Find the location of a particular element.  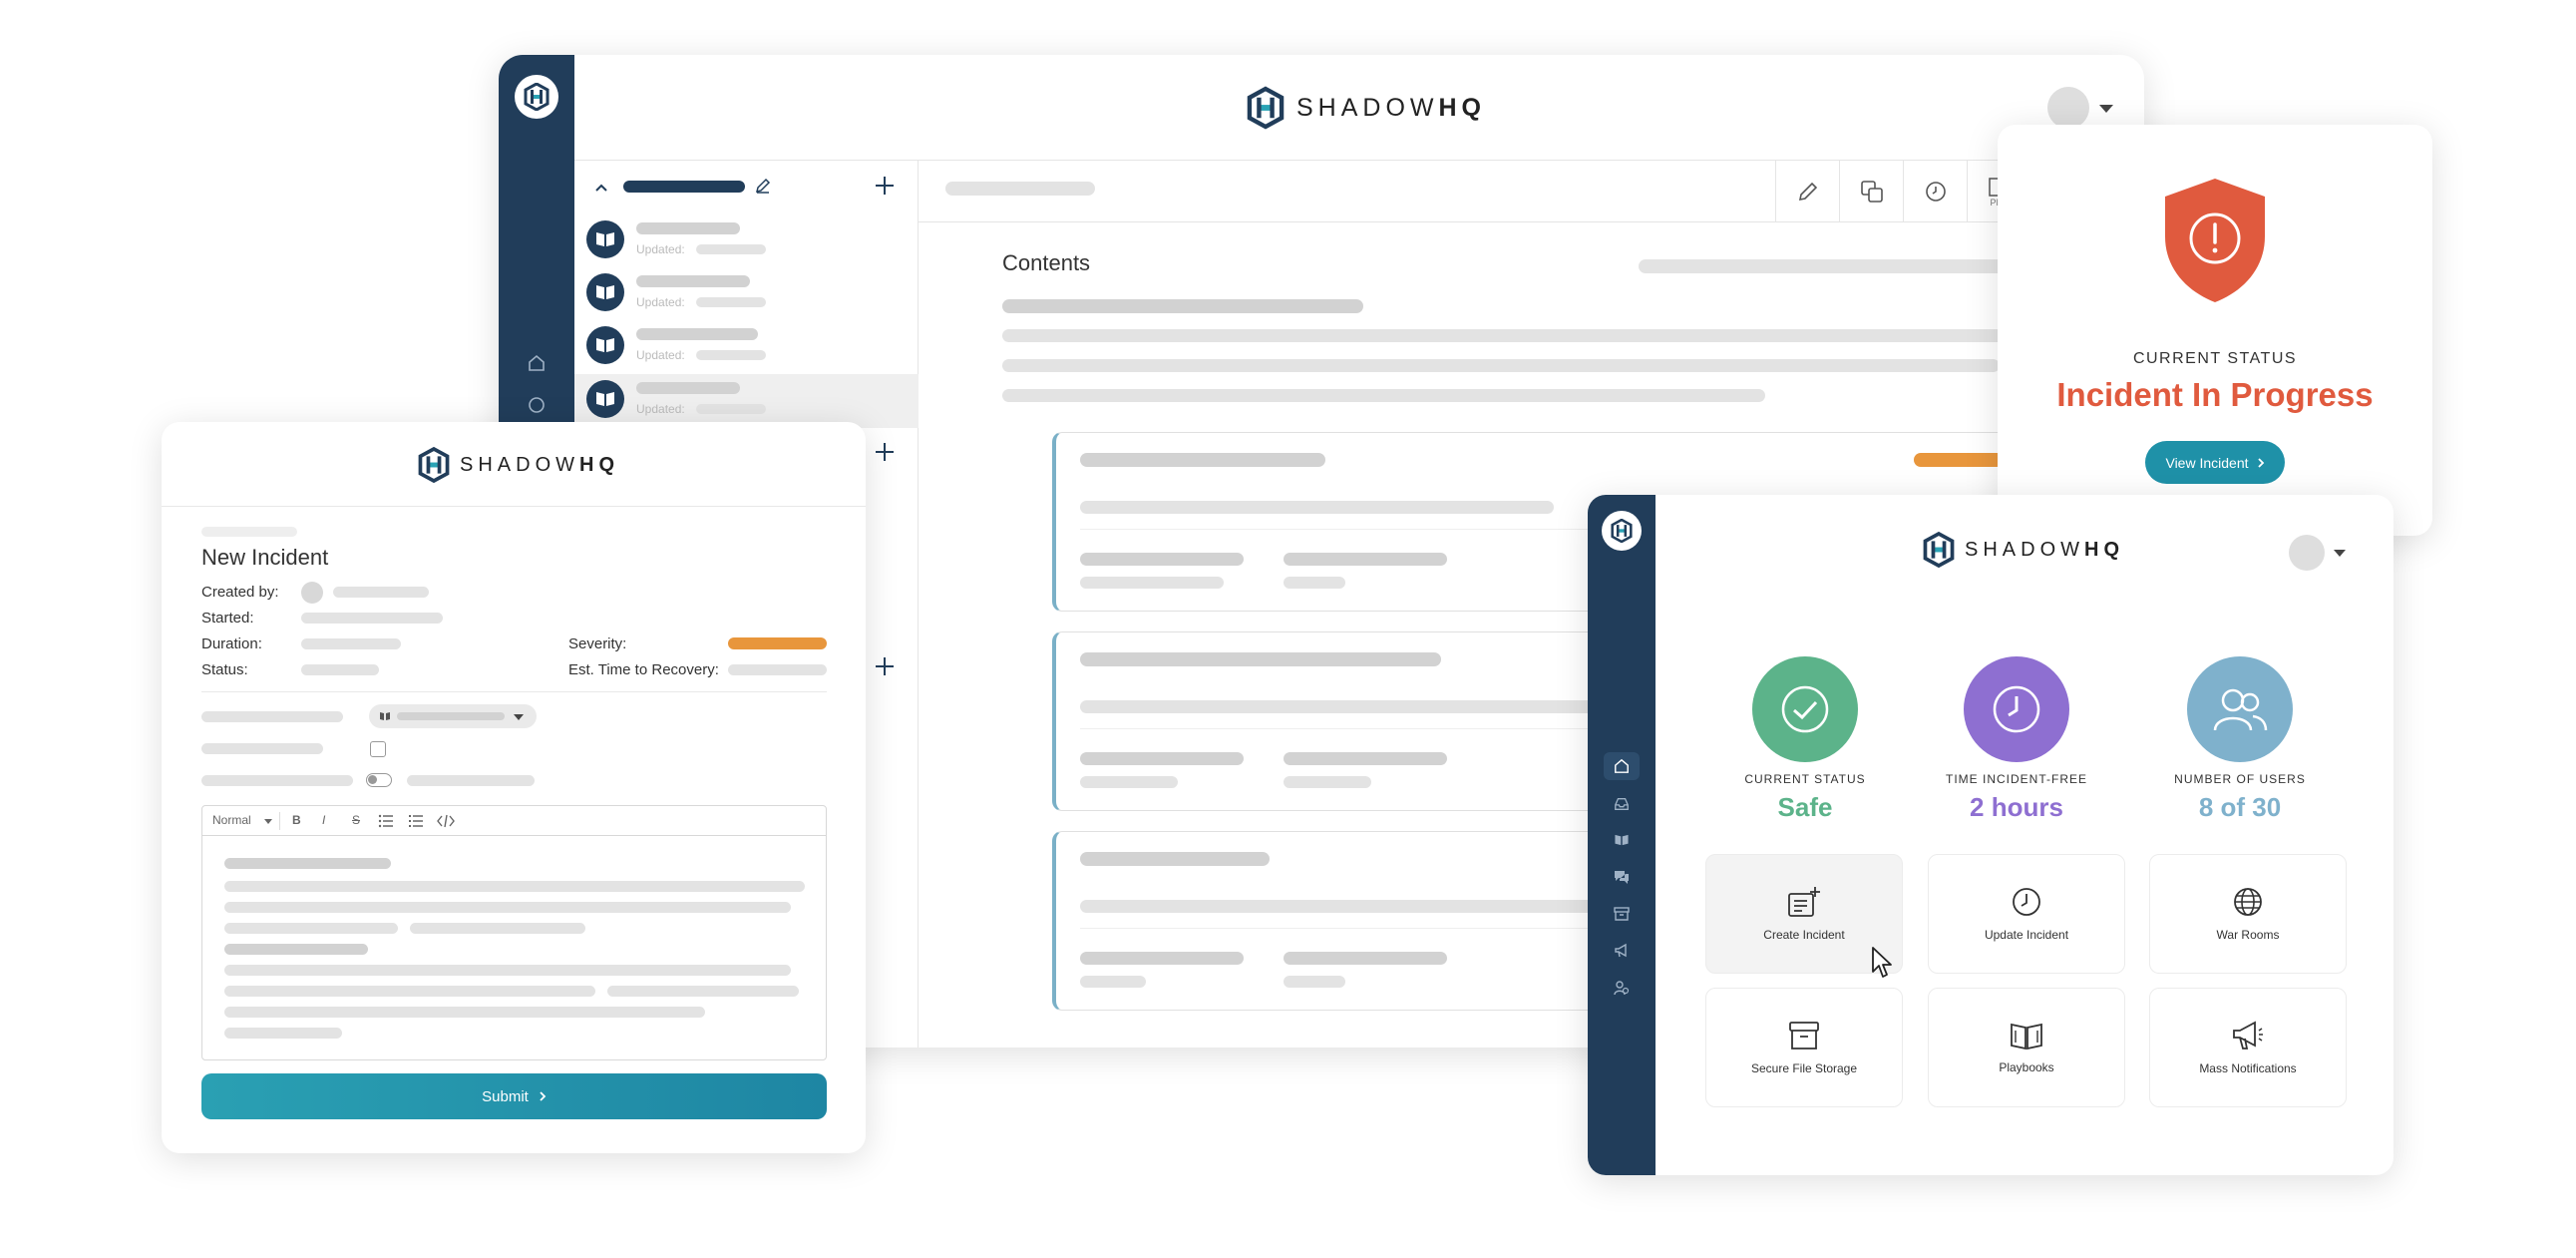

category-select is located at coordinates (453, 716).